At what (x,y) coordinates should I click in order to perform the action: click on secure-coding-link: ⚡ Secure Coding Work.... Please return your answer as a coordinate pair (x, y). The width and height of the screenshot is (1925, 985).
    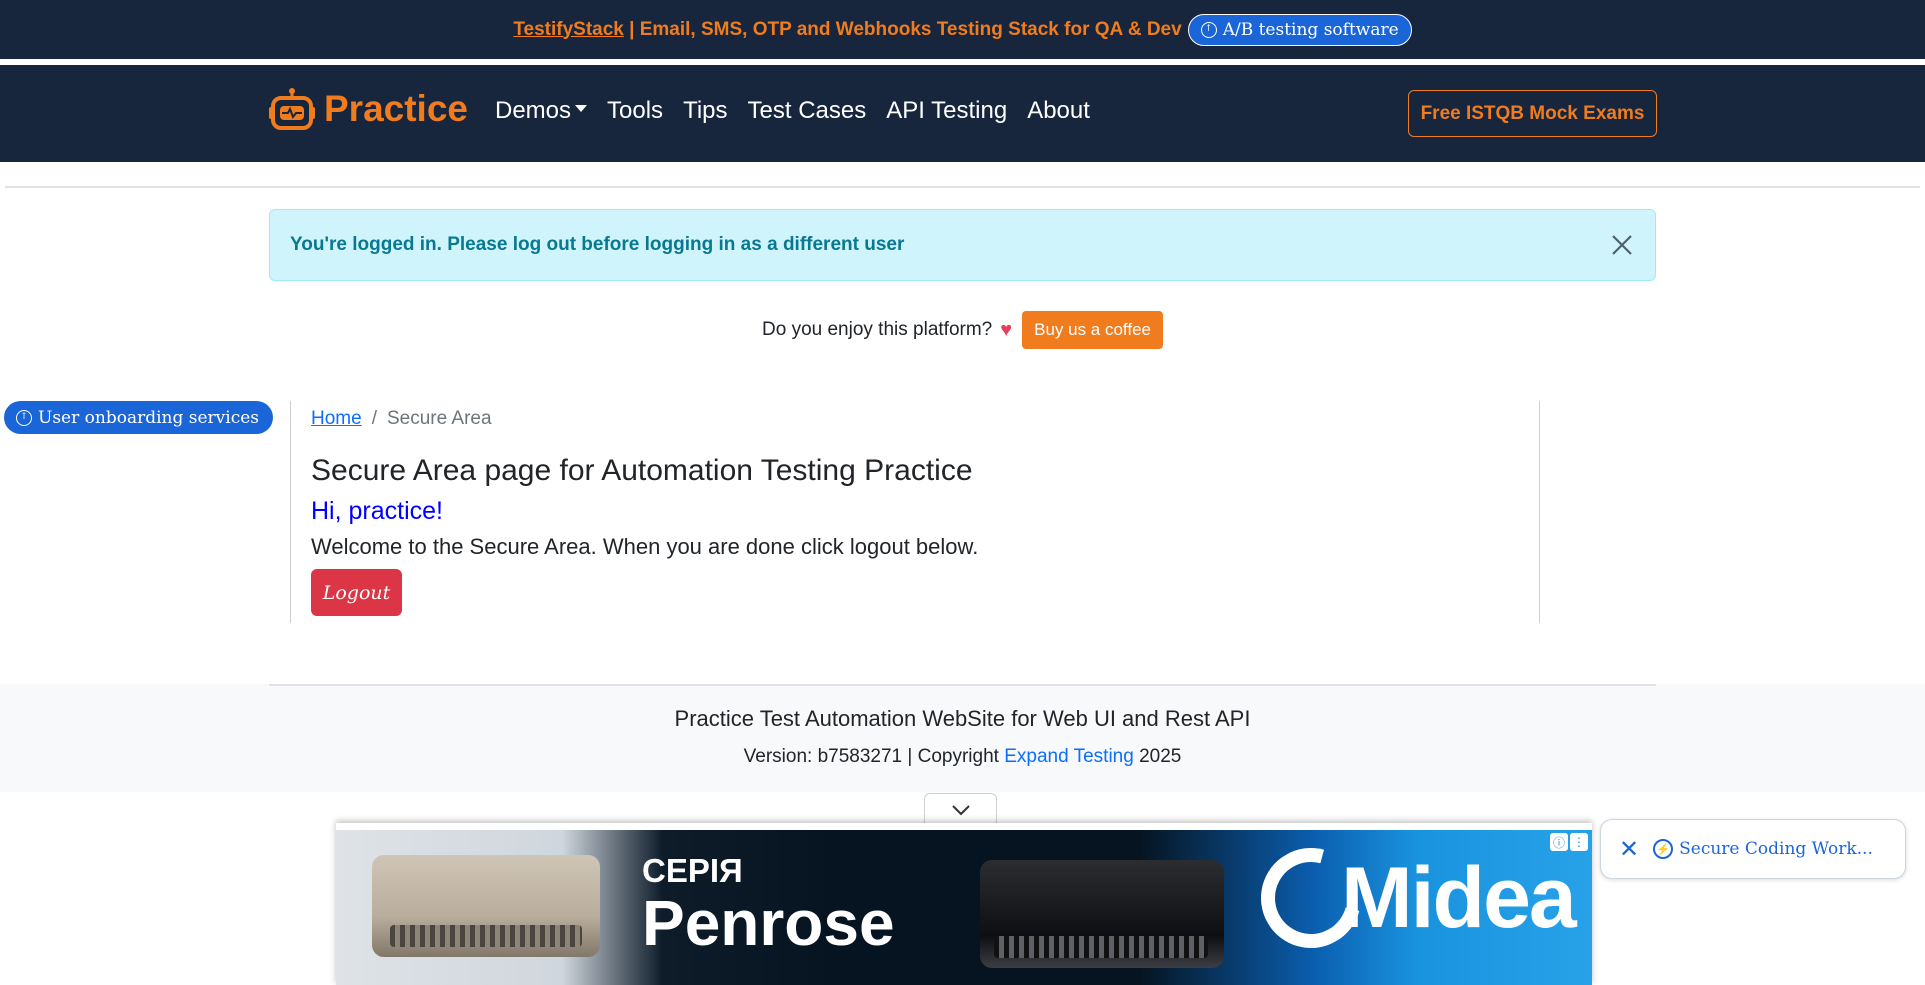
    Looking at the image, I should click on (1763, 849).